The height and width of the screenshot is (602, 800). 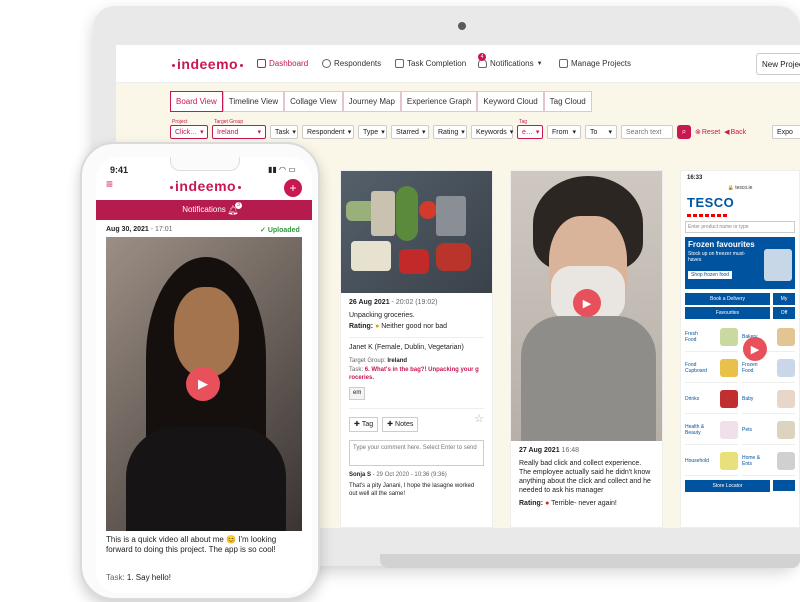 I want to click on tesco-logo: TESCO, so click(x=740, y=202).